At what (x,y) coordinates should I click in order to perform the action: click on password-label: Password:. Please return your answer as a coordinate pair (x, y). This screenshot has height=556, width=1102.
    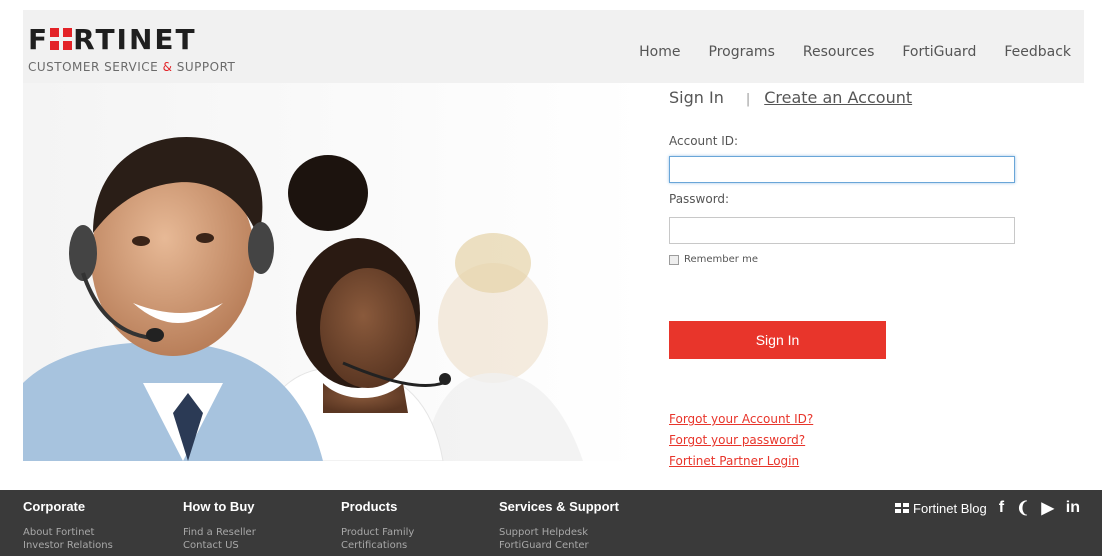
    Looking at the image, I should click on (699, 199).